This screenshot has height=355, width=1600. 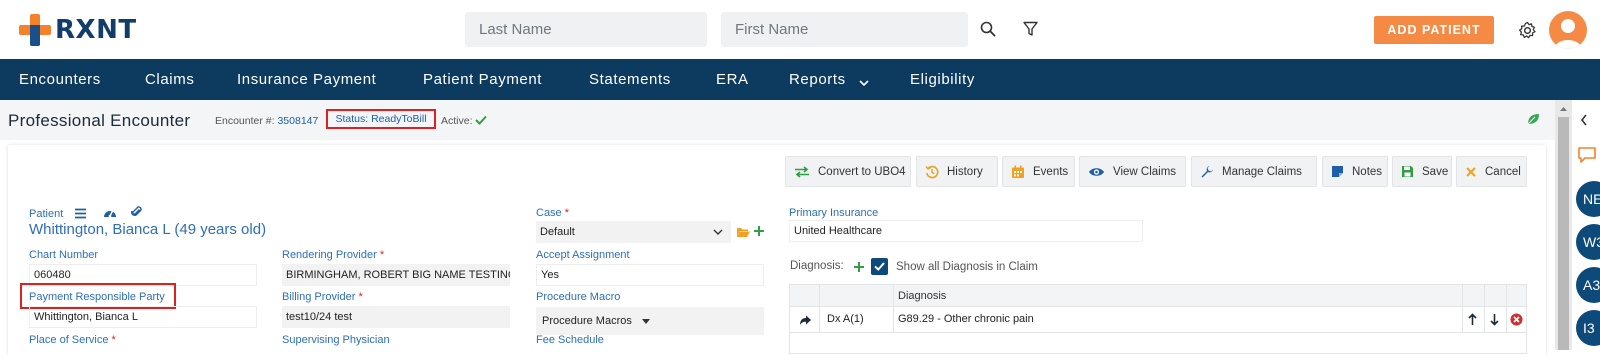 What do you see at coordinates (844, 29) in the screenshot?
I see `first-name-input` at bounding box center [844, 29].